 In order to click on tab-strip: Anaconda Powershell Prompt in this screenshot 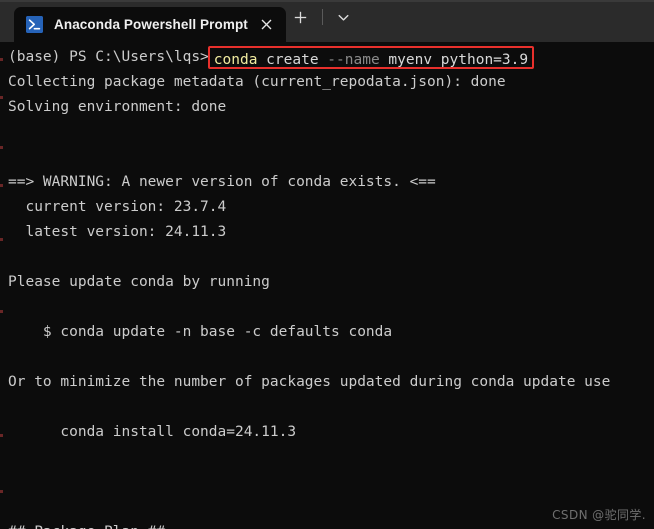, I will do `click(143, 21)`.